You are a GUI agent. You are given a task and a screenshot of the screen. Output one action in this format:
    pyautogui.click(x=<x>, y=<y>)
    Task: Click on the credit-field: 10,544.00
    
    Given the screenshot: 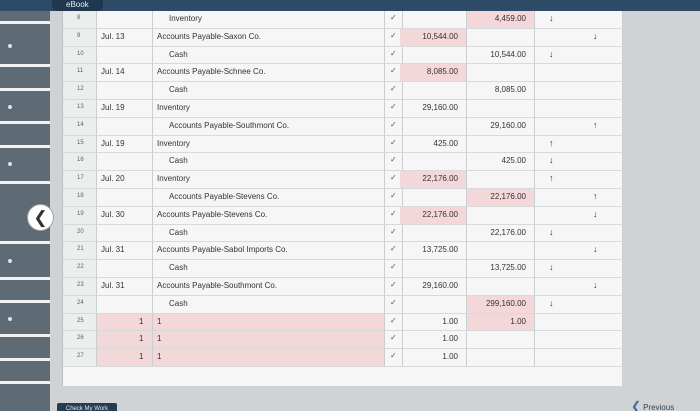 What is the action you would take?
    pyautogui.click(x=501, y=55)
    